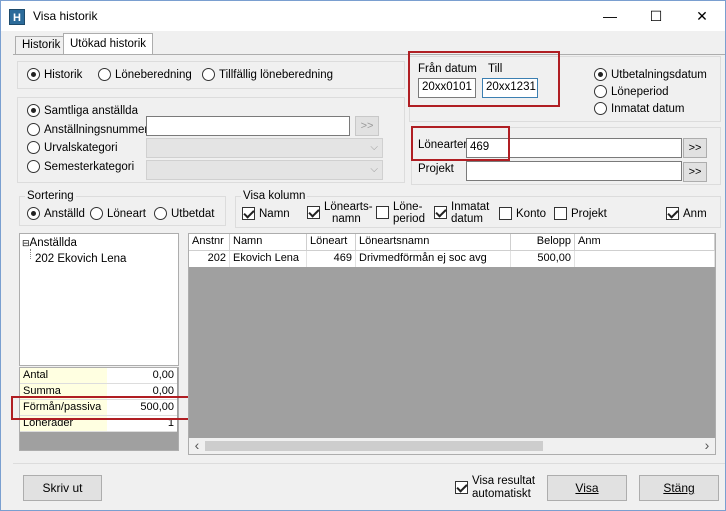 The width and height of the screenshot is (726, 511). Describe the element at coordinates (656, 16) in the screenshot. I see `maximize-icon: ☐` at that location.